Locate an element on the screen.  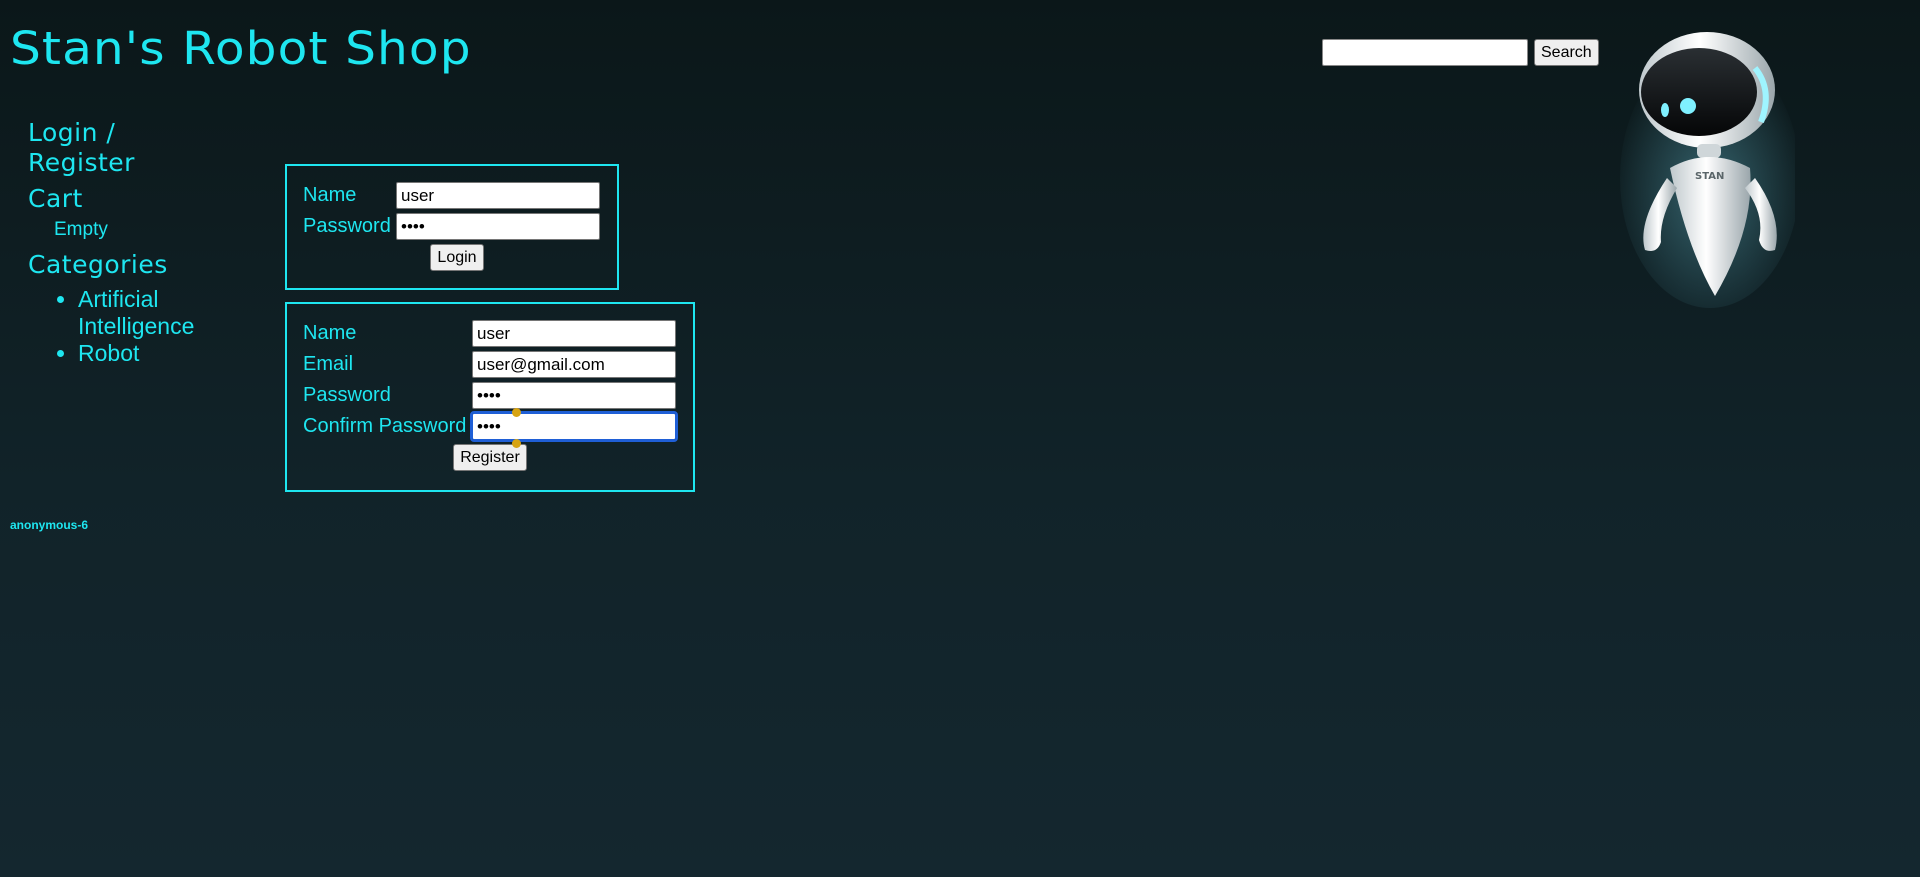
category-item: Artificial Intelligence is located at coordinates (153, 313).